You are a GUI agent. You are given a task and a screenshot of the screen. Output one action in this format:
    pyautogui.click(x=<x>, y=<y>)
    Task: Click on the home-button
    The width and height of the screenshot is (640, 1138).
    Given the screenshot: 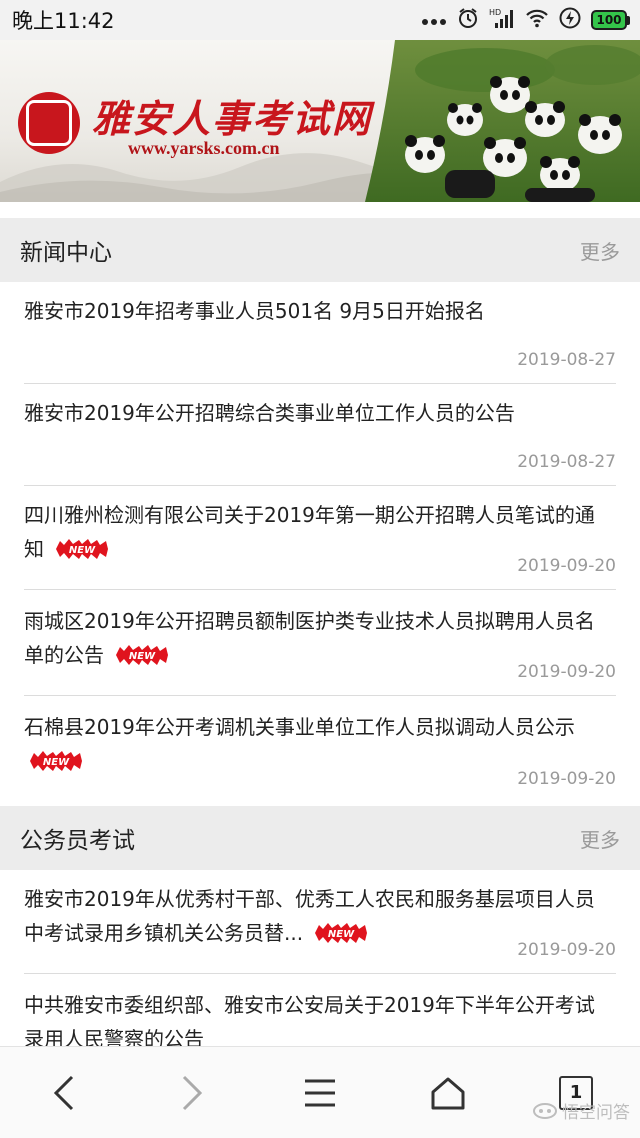 What is the action you would take?
    pyautogui.click(x=448, y=1093)
    